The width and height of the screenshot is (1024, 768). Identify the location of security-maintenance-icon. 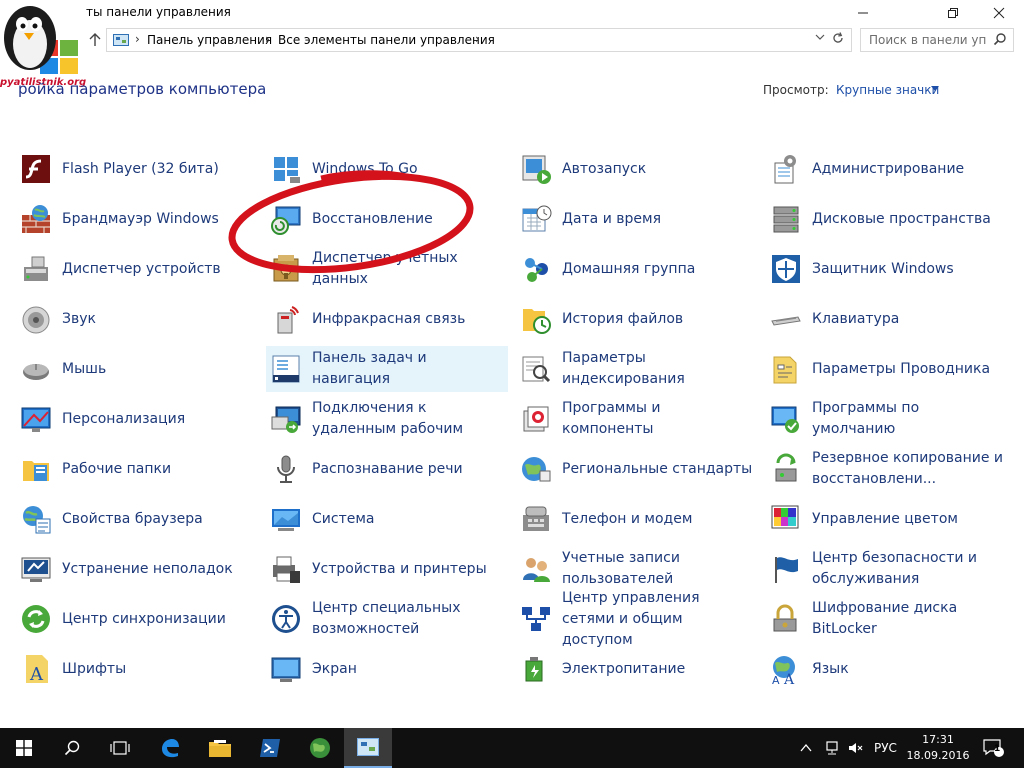
(786, 570).